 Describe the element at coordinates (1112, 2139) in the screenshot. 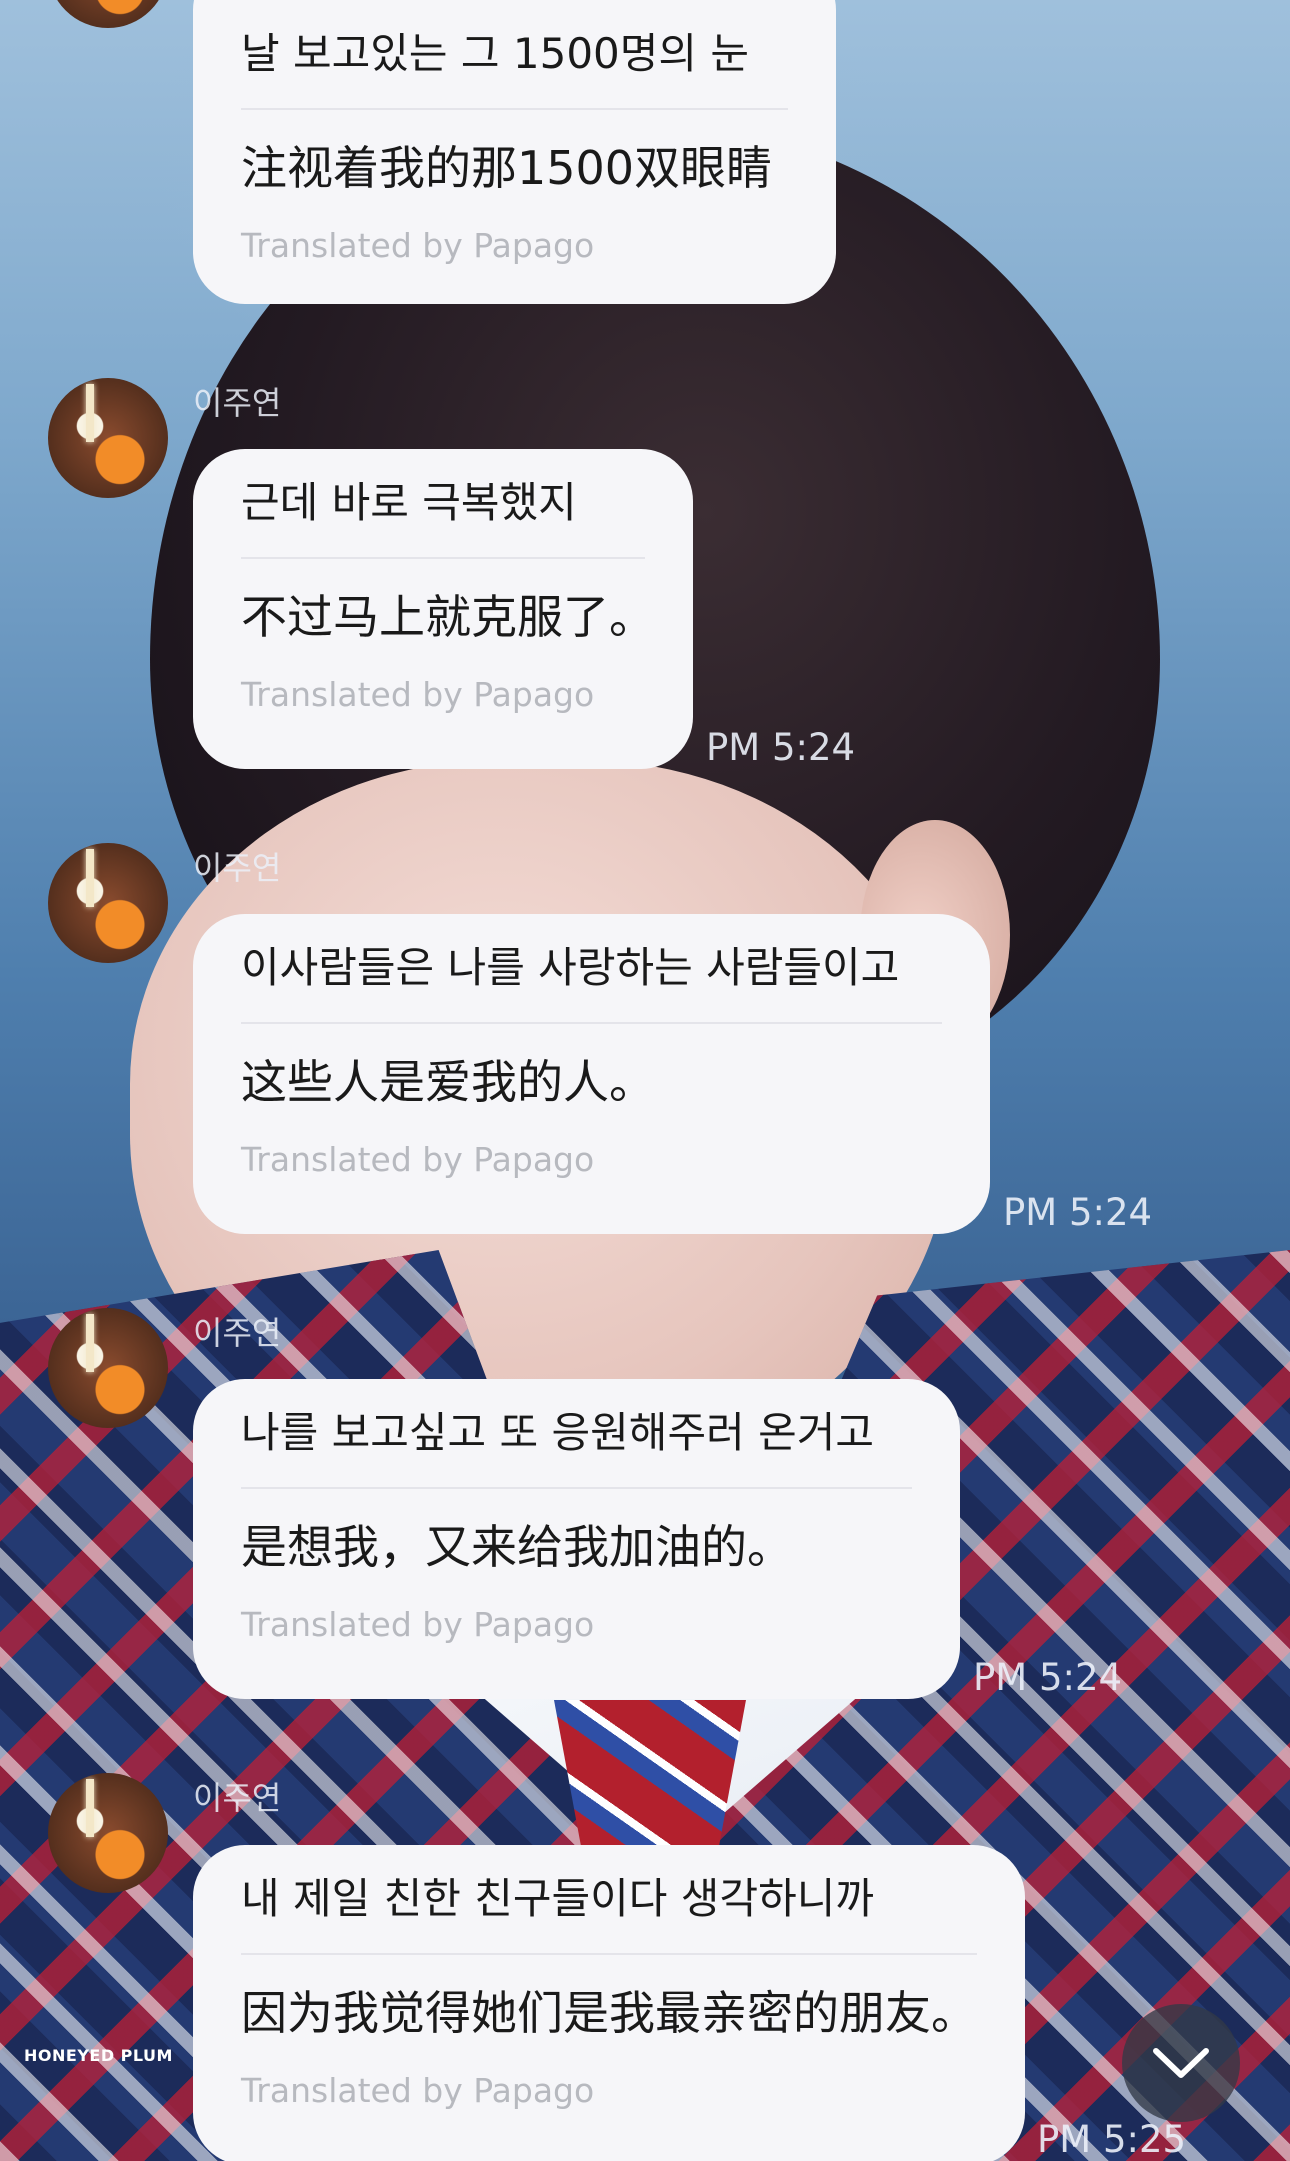

I see `message-timestamp: PM 5:25` at that location.